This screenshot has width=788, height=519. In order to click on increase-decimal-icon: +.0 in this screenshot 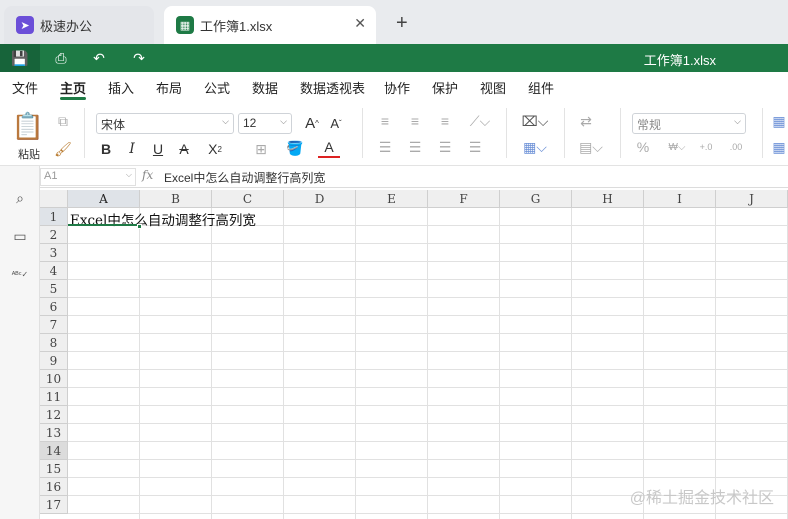, I will do `click(706, 147)`.